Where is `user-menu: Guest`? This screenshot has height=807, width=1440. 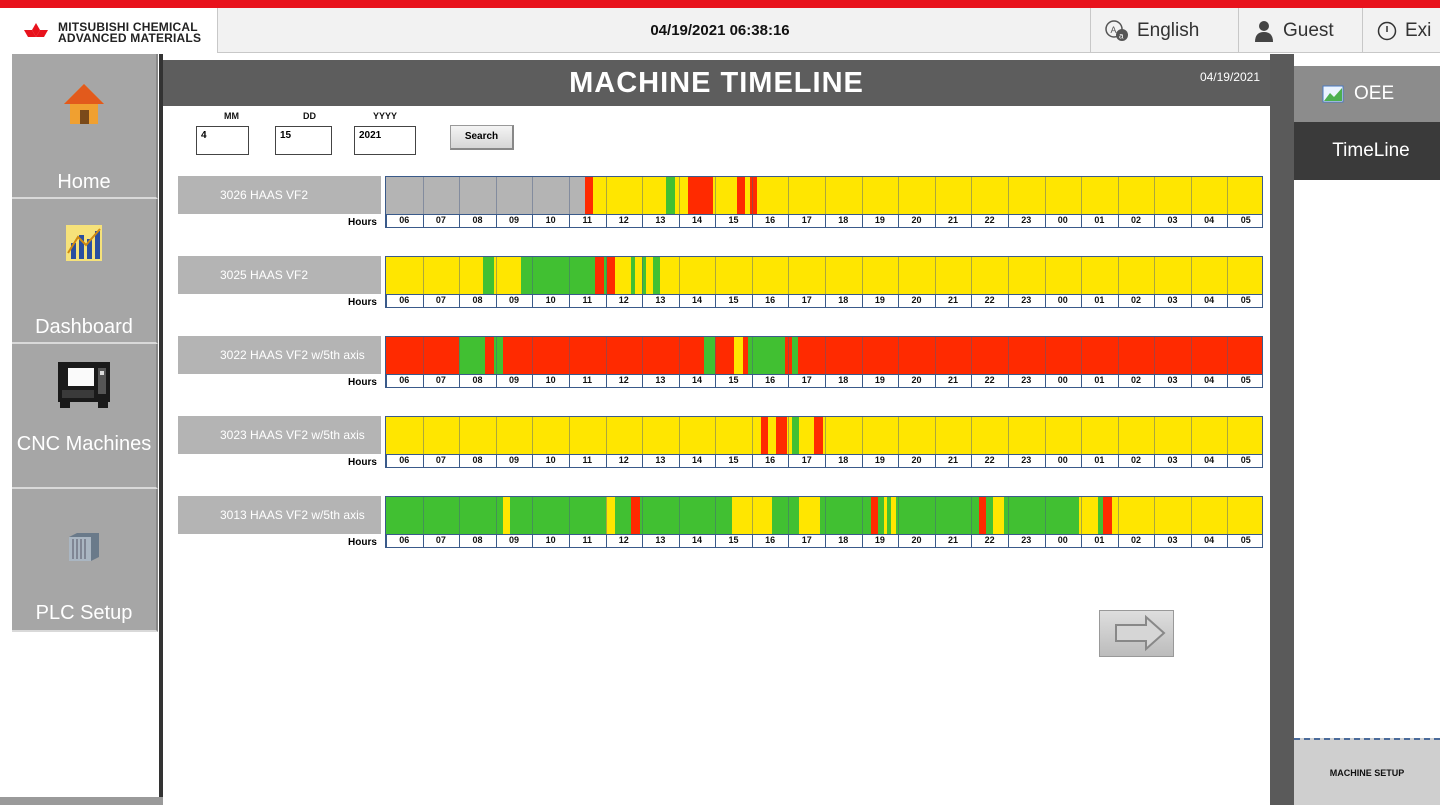 user-menu: Guest is located at coordinates (1300, 30).